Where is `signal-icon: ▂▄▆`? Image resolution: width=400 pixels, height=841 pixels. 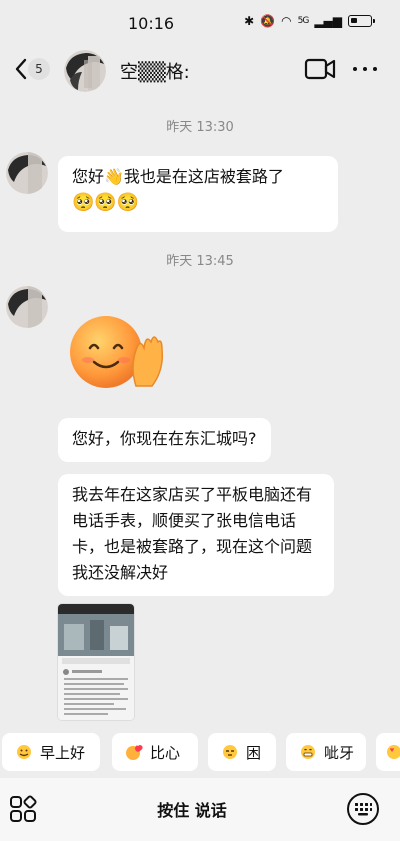 signal-icon: ▂▄▆ is located at coordinates (328, 21).